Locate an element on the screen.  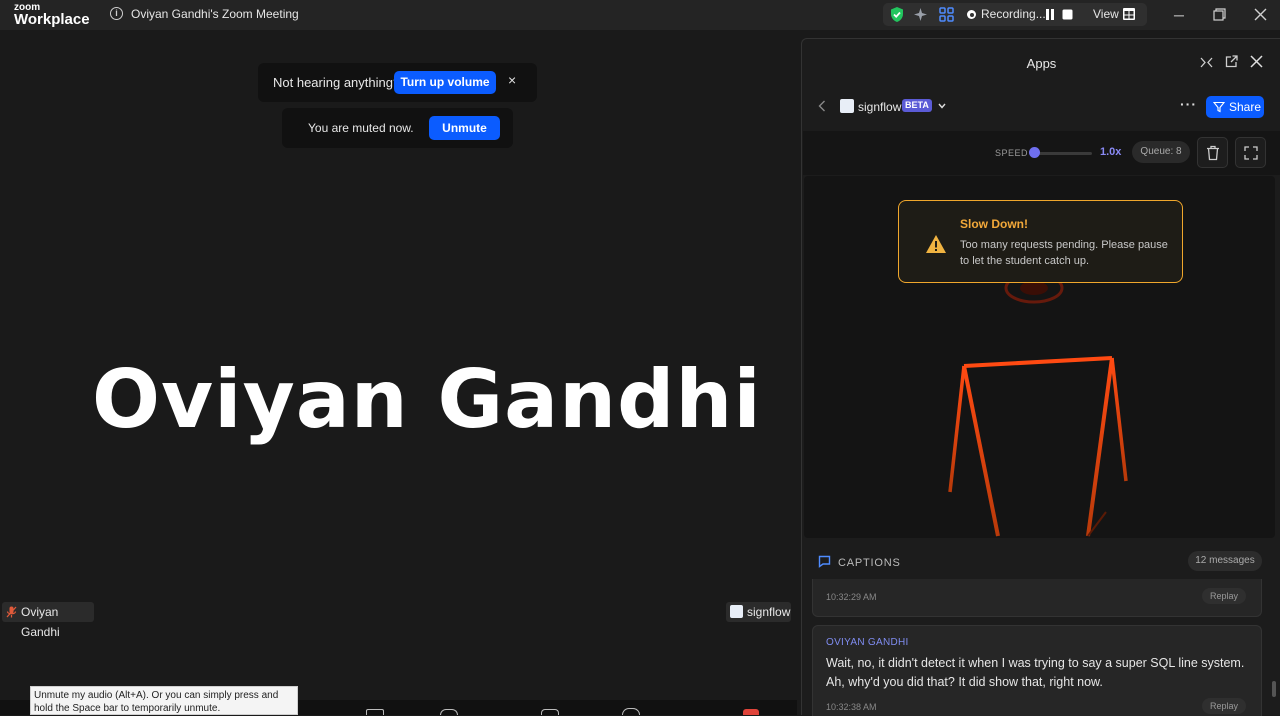
pop-out-icon is located at coordinates (1231, 61).